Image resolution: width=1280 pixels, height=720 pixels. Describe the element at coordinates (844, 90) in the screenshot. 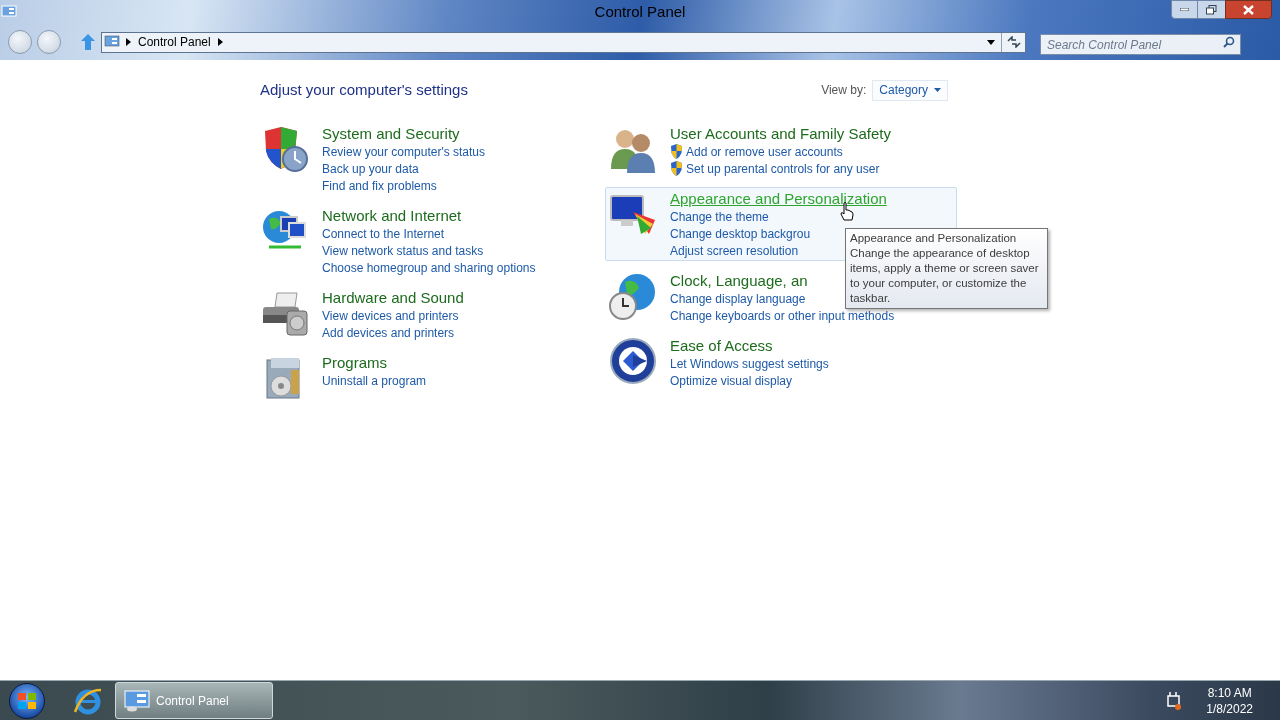

I see `view-by-label: View by:` at that location.